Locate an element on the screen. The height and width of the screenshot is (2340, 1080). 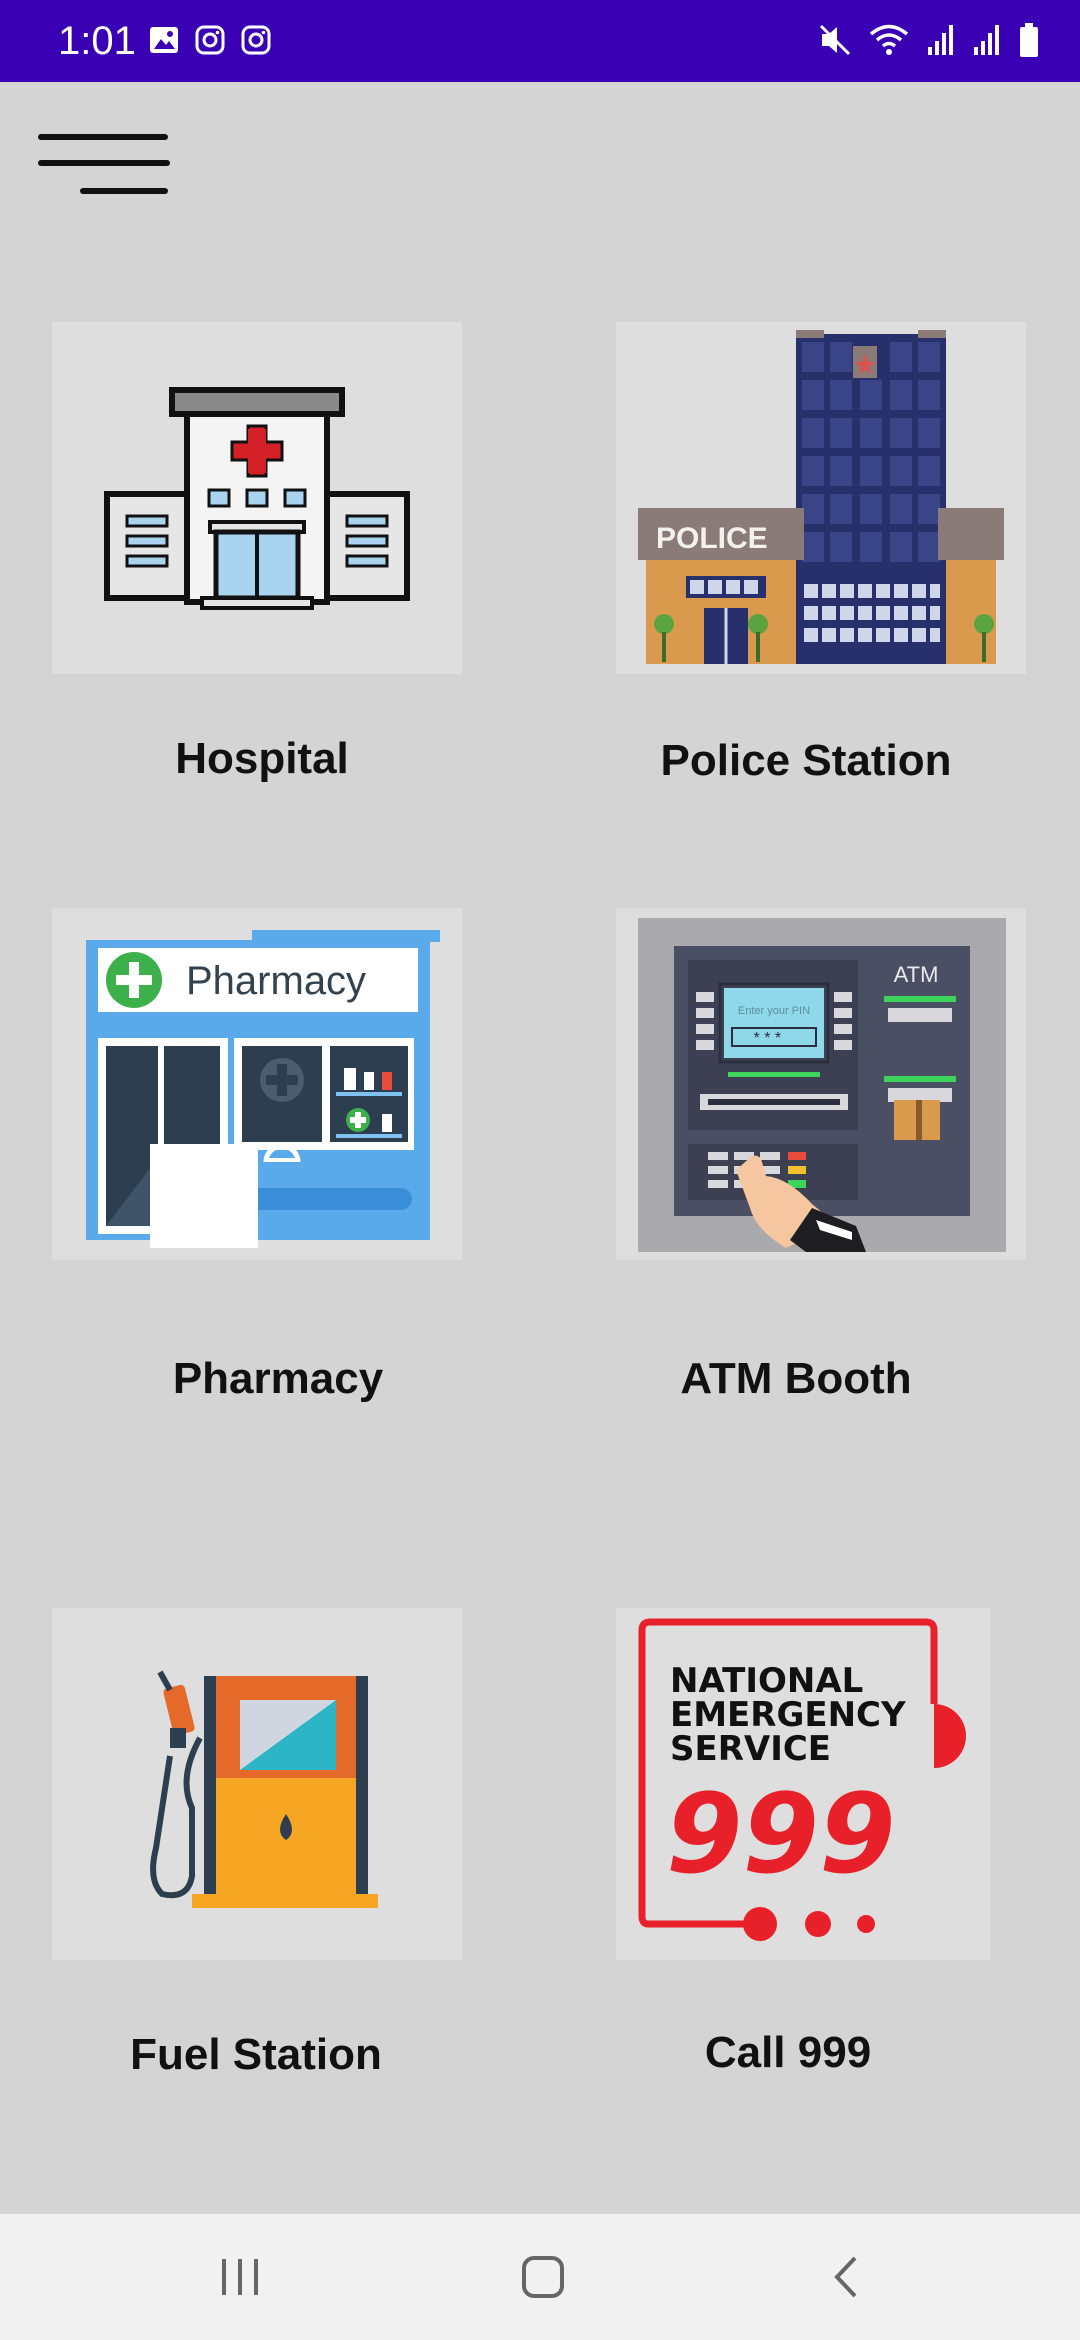
wifi-icon is located at coordinates (889, 39).